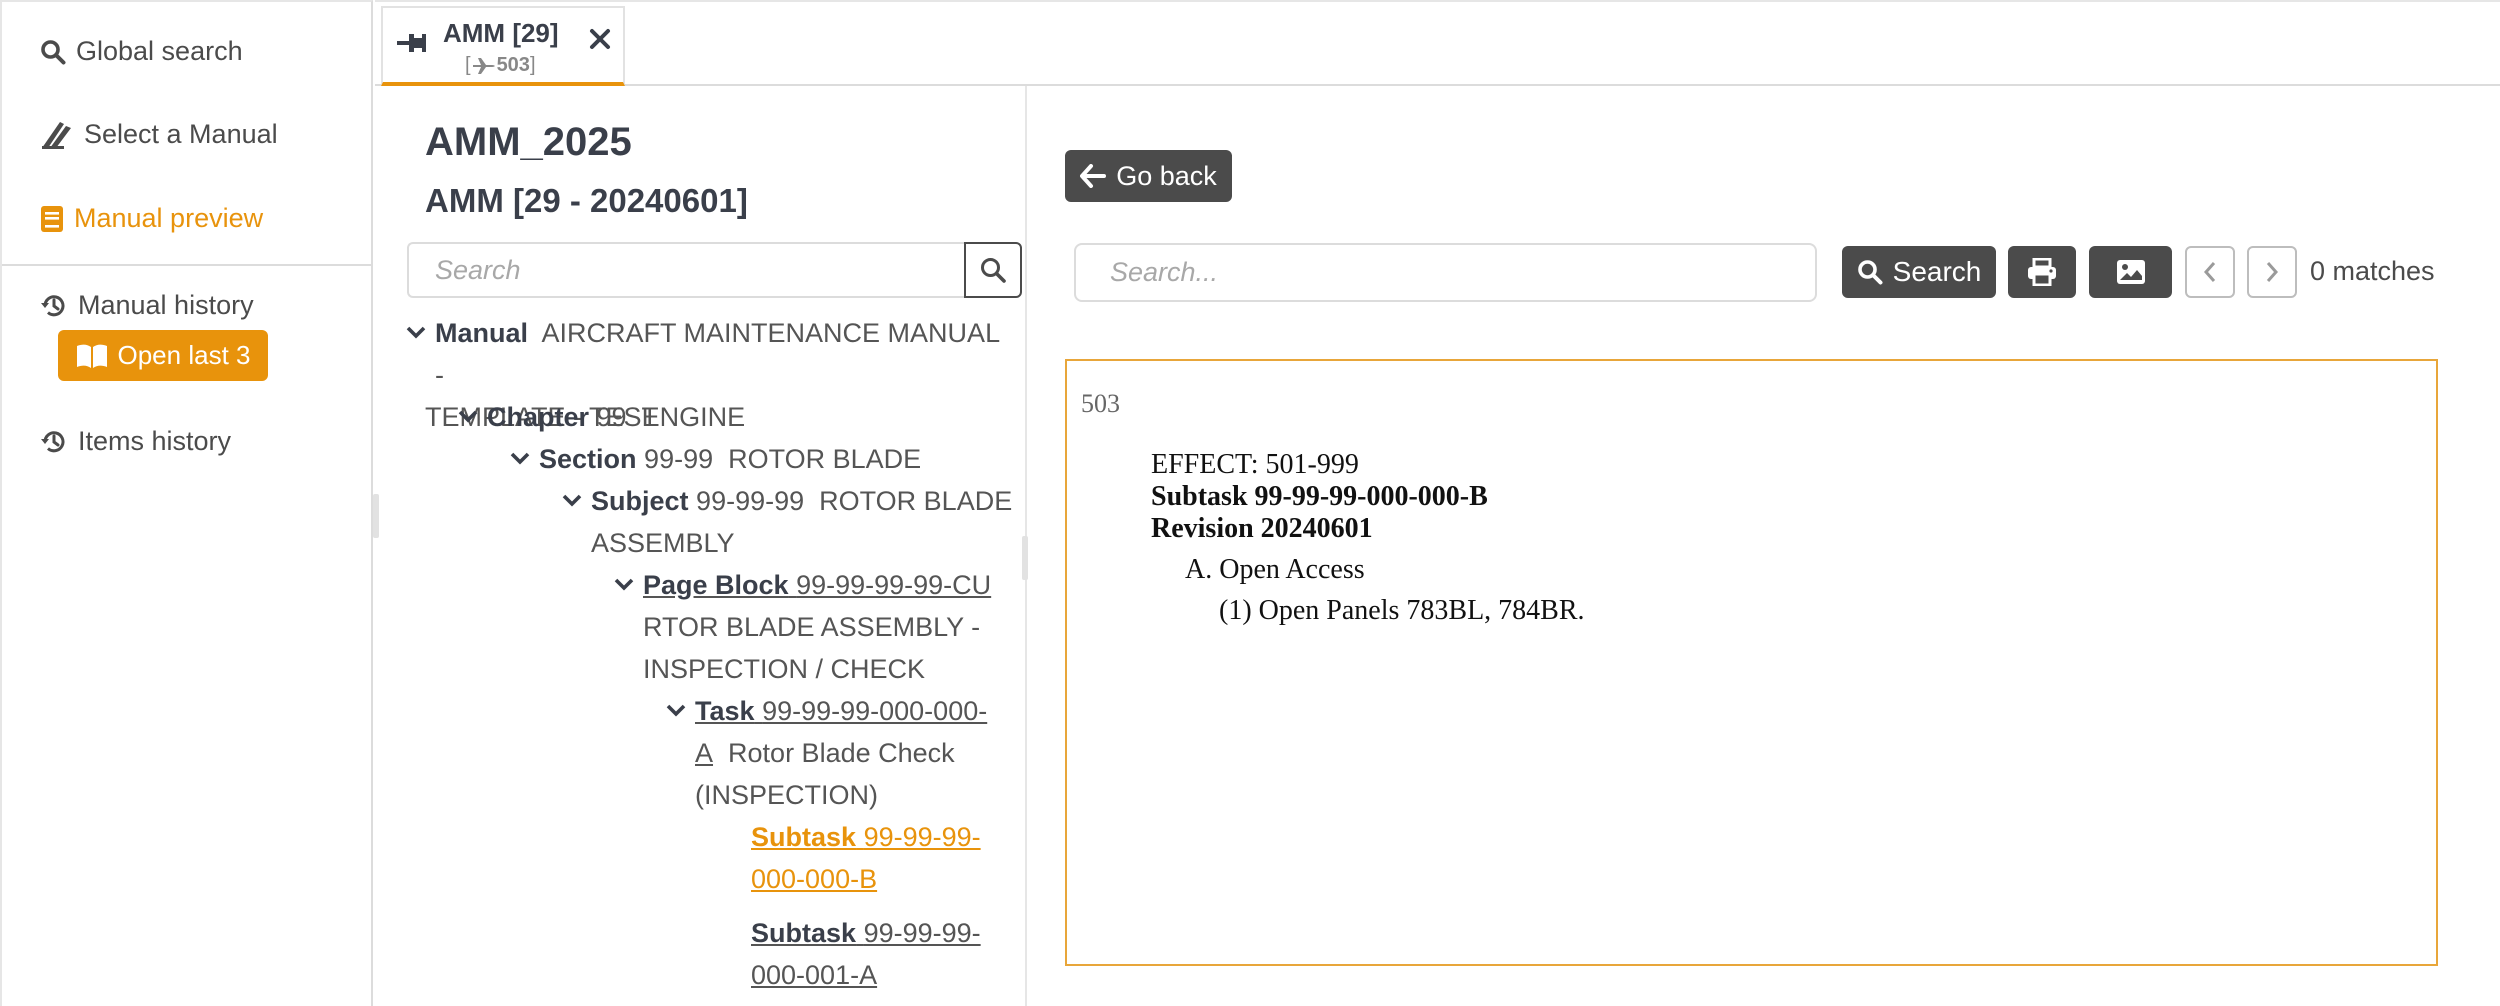  What do you see at coordinates (1445, 272) in the screenshot?
I see `content-search-input` at bounding box center [1445, 272].